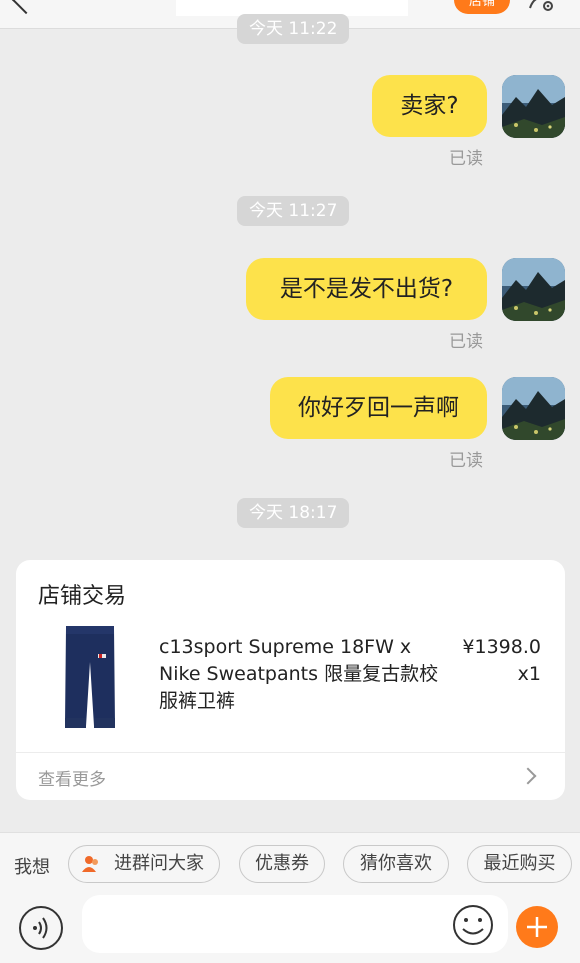  Describe the element at coordinates (293, 211) in the screenshot. I see `timestamp: 今天 11:27` at that location.